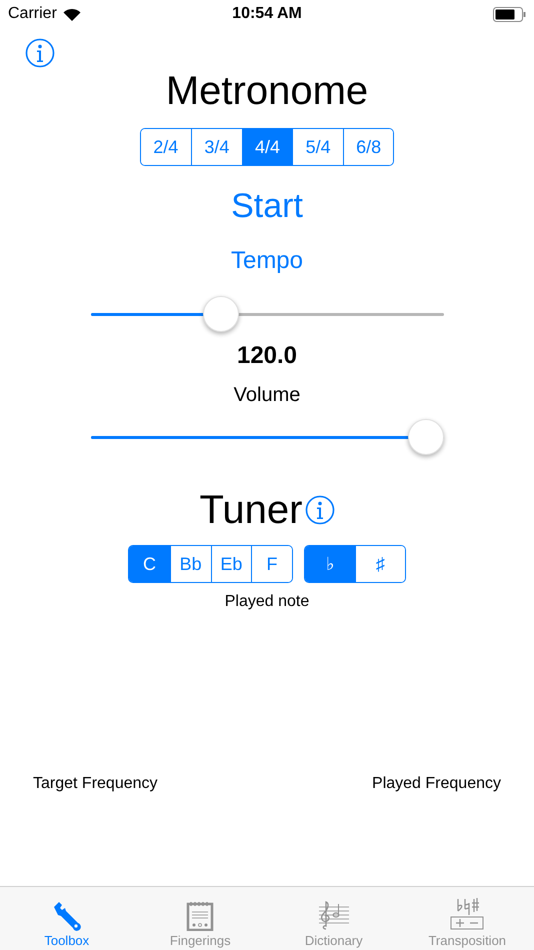 The width and height of the screenshot is (534, 950). I want to click on start-button: Start, so click(267, 206).